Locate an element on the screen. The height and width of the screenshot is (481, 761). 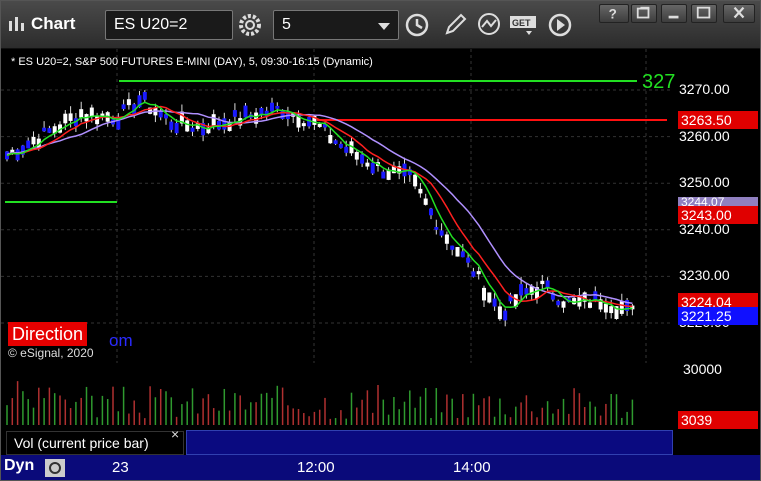
pencil-icon is located at coordinates (455, 25).